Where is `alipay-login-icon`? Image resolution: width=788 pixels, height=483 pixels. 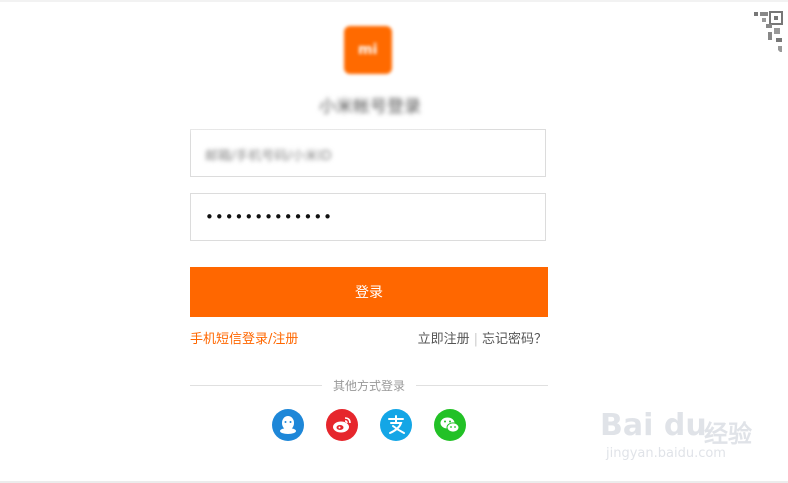
alipay-login-icon is located at coordinates (396, 425).